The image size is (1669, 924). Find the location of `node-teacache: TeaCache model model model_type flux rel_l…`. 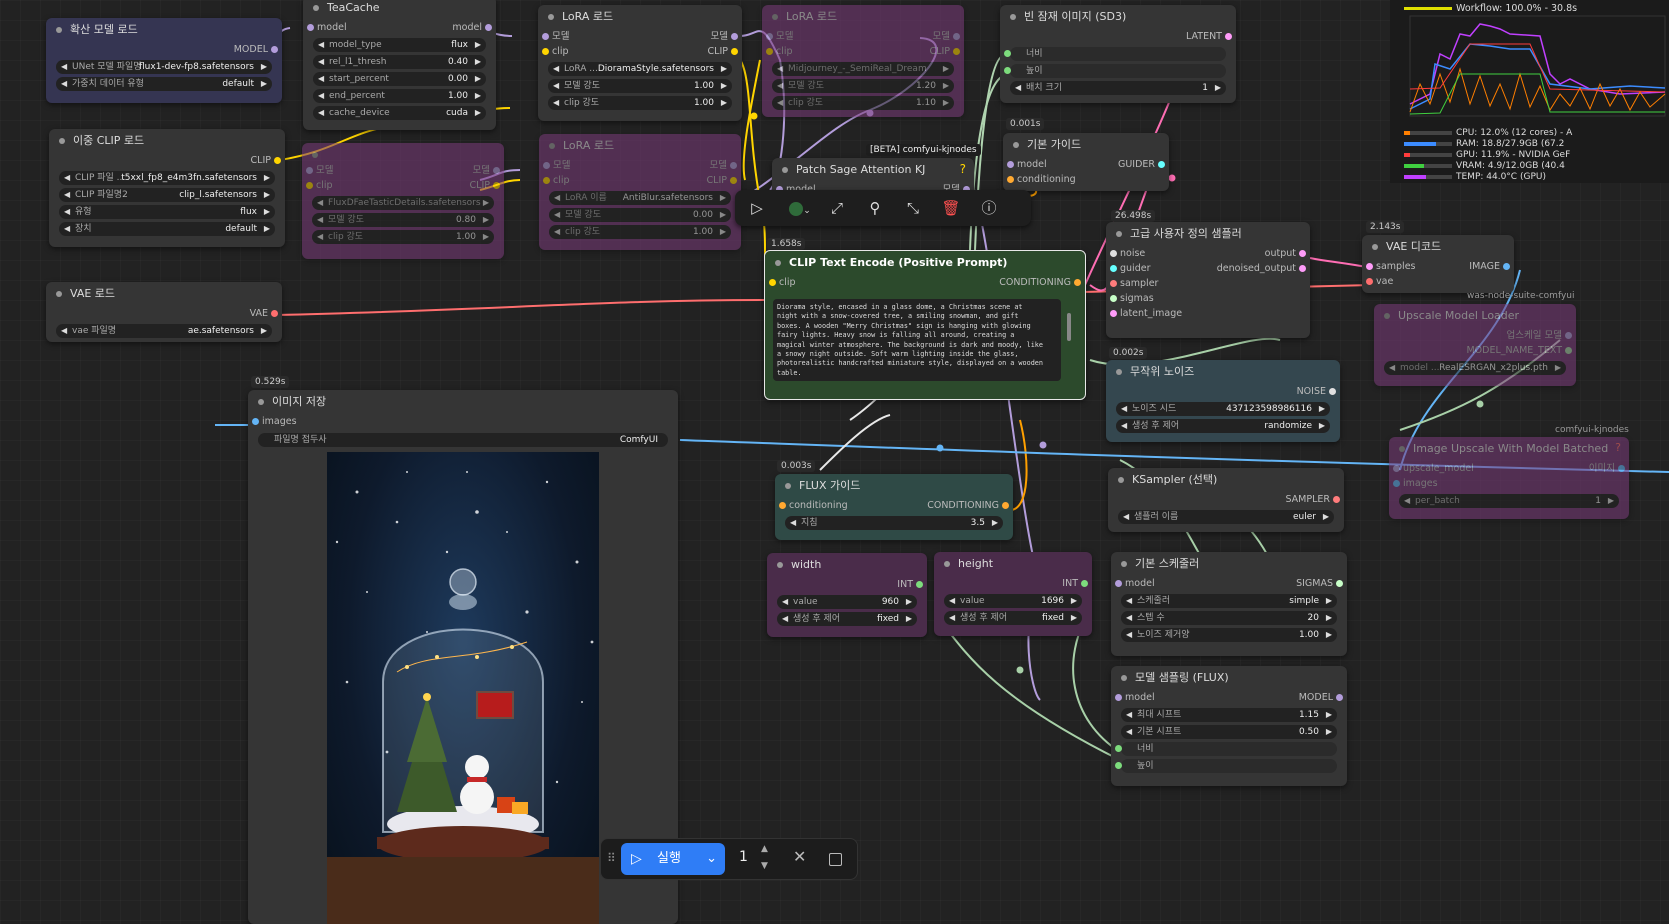

node-teacache: TeaCache model model model_type flux rel_l… is located at coordinates (399, 65).